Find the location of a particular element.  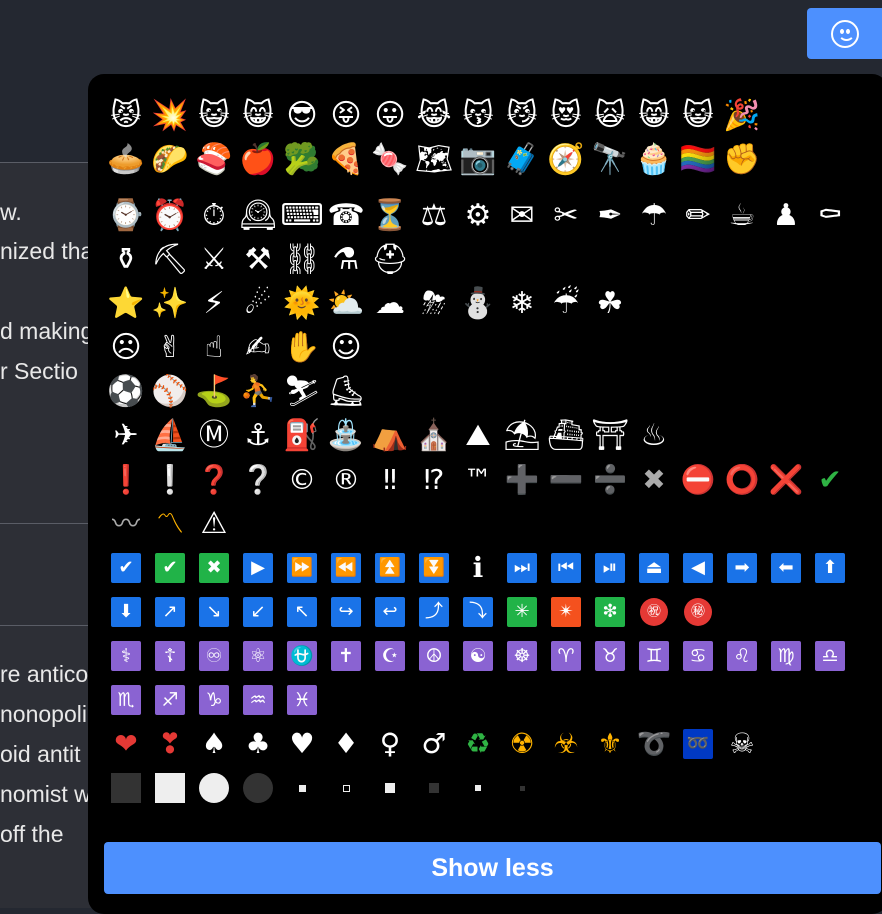

emoji-button: ❤ is located at coordinates (126, 744).